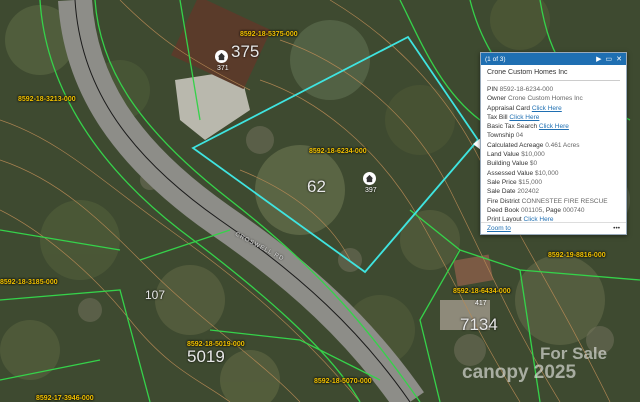  What do you see at coordinates (524, 117) in the screenshot?
I see `tax-bill-link: Click Here` at bounding box center [524, 117].